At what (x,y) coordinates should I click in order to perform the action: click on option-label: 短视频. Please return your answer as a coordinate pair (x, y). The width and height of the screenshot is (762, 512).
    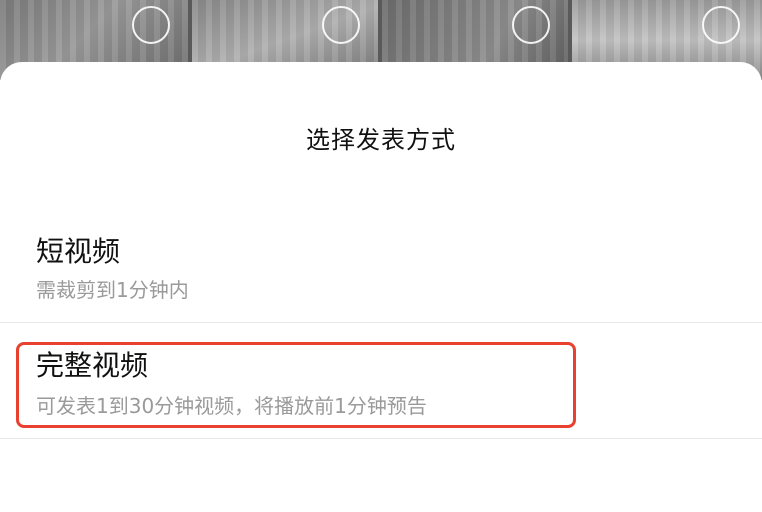
    Looking at the image, I should click on (78, 251).